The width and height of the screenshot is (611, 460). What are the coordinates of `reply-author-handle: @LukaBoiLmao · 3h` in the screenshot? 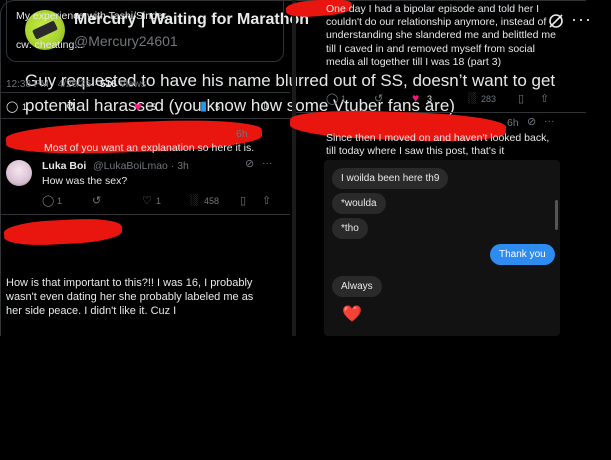 It's located at (141, 166).